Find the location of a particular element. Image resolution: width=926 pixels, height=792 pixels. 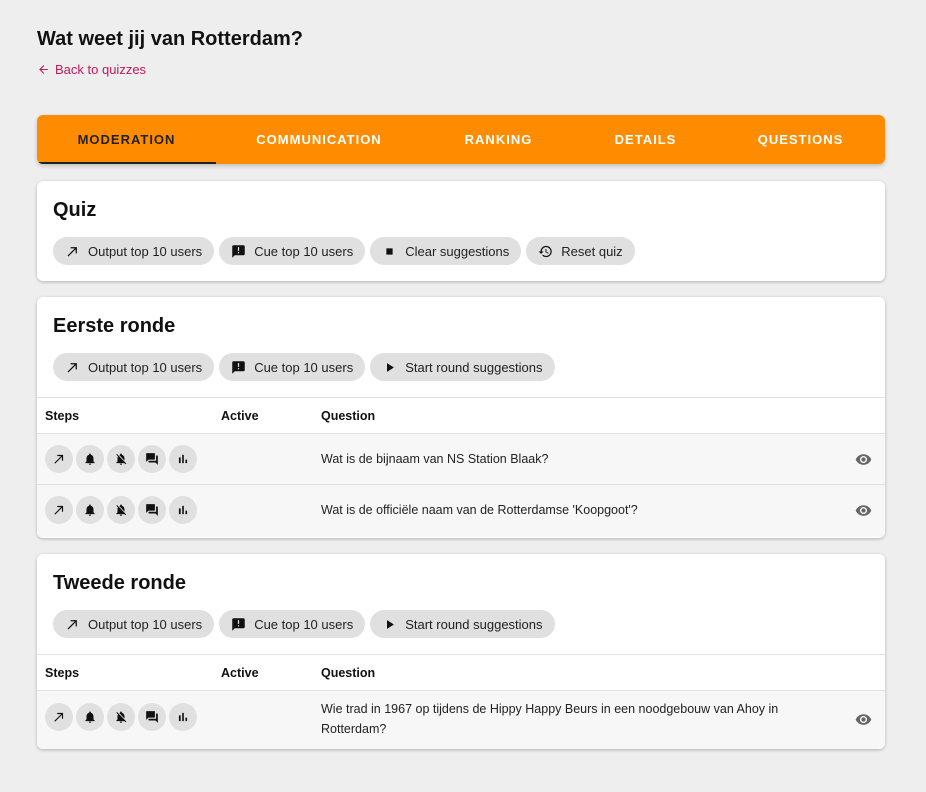

history-icon is located at coordinates (545, 251).